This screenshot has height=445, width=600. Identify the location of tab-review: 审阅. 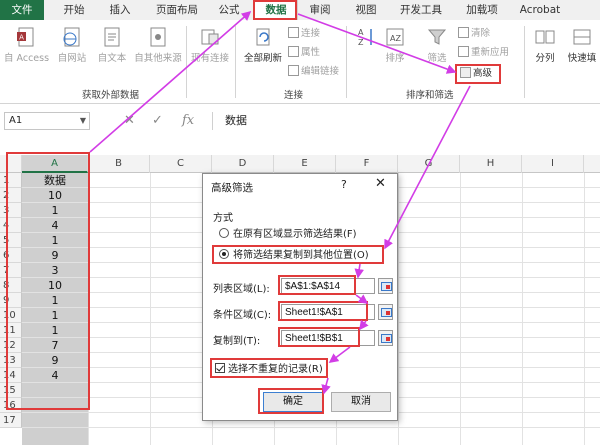
(320, 10).